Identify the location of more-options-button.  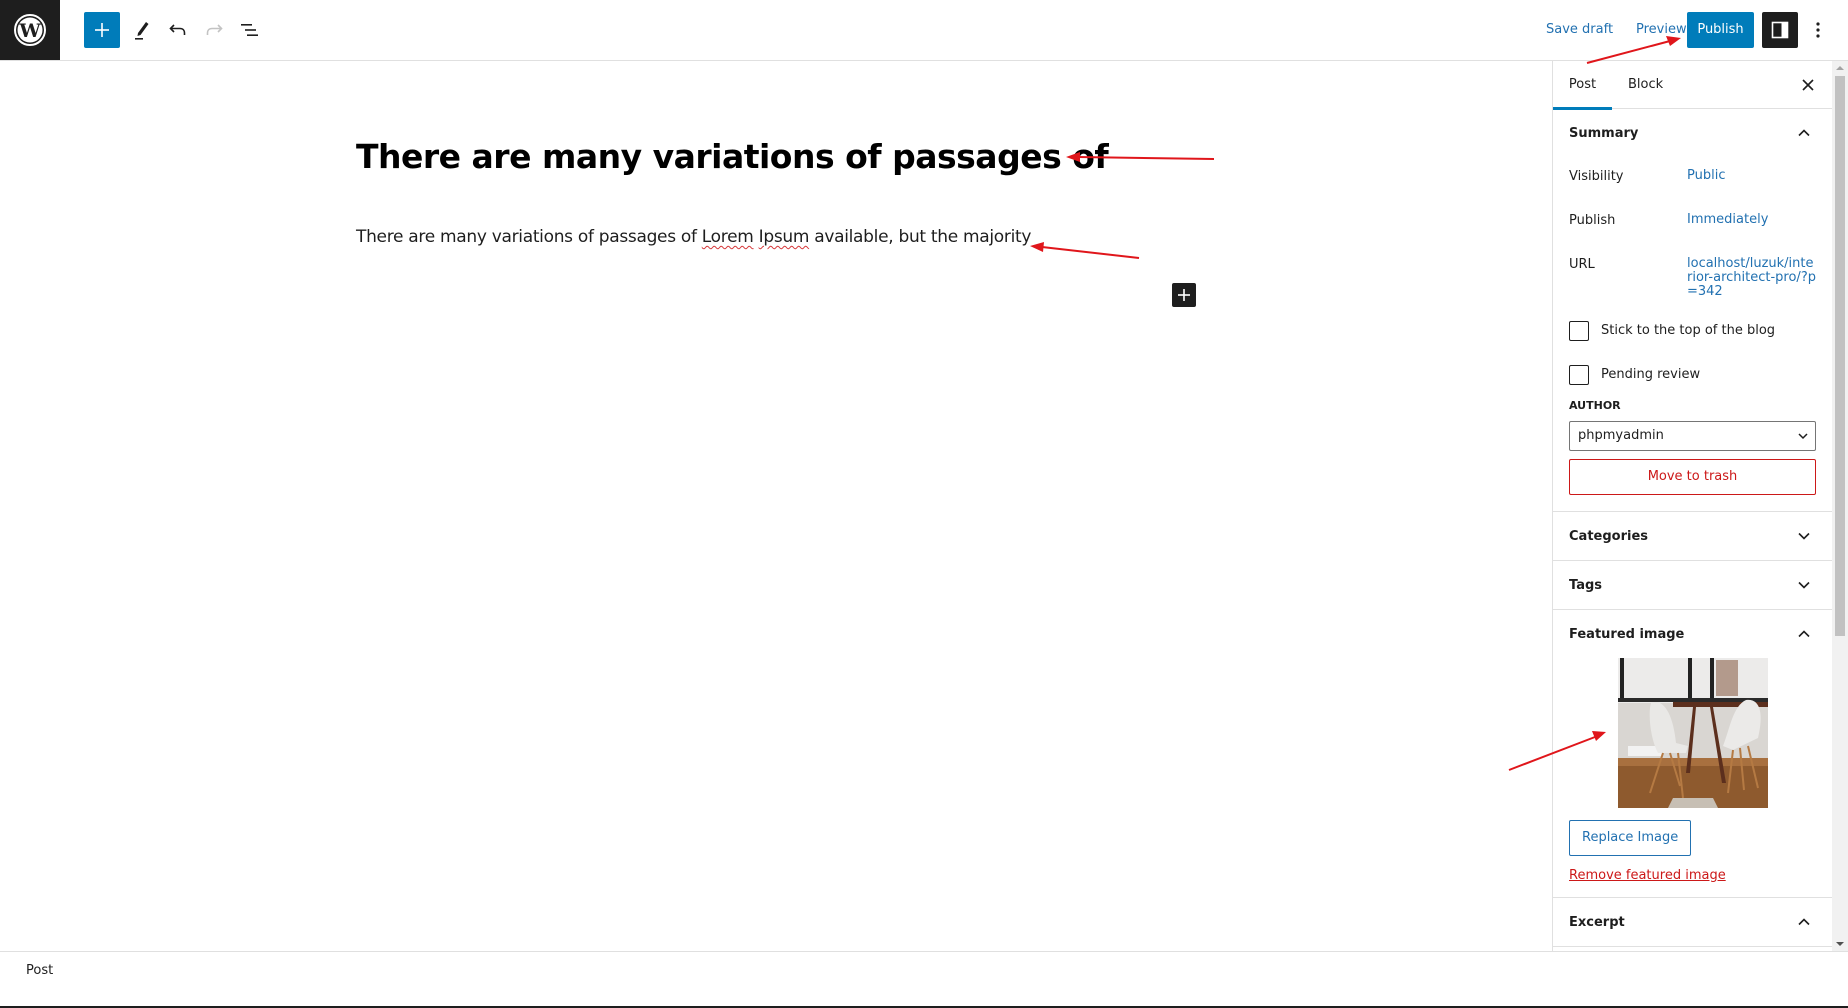
(1818, 30).